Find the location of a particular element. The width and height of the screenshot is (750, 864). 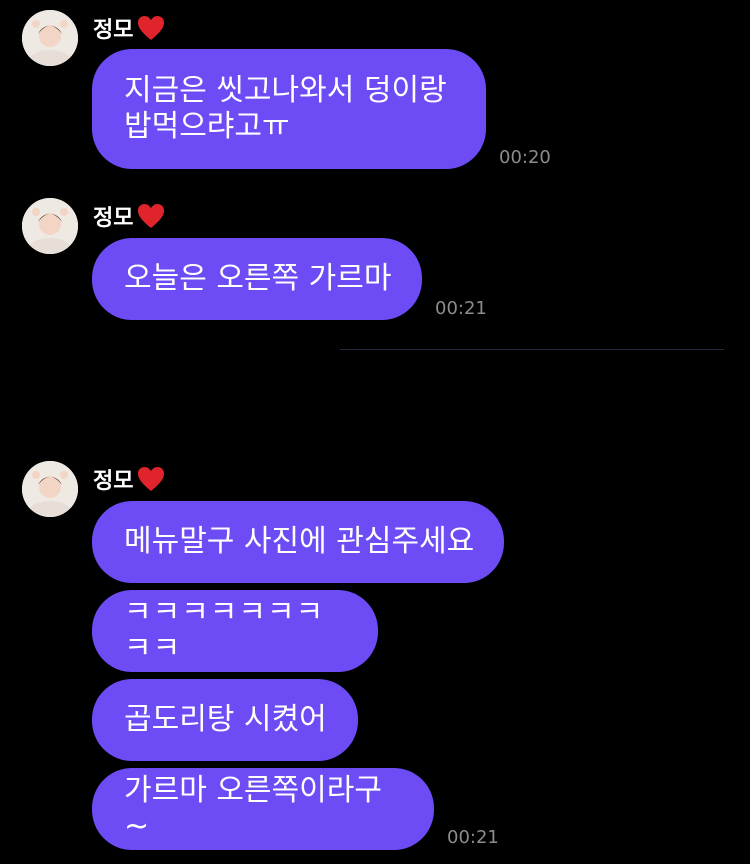

message-bubble: 지금은 씻고나와서 덩이랑 밥먹으랴고ㅠ is located at coordinates (289, 109).